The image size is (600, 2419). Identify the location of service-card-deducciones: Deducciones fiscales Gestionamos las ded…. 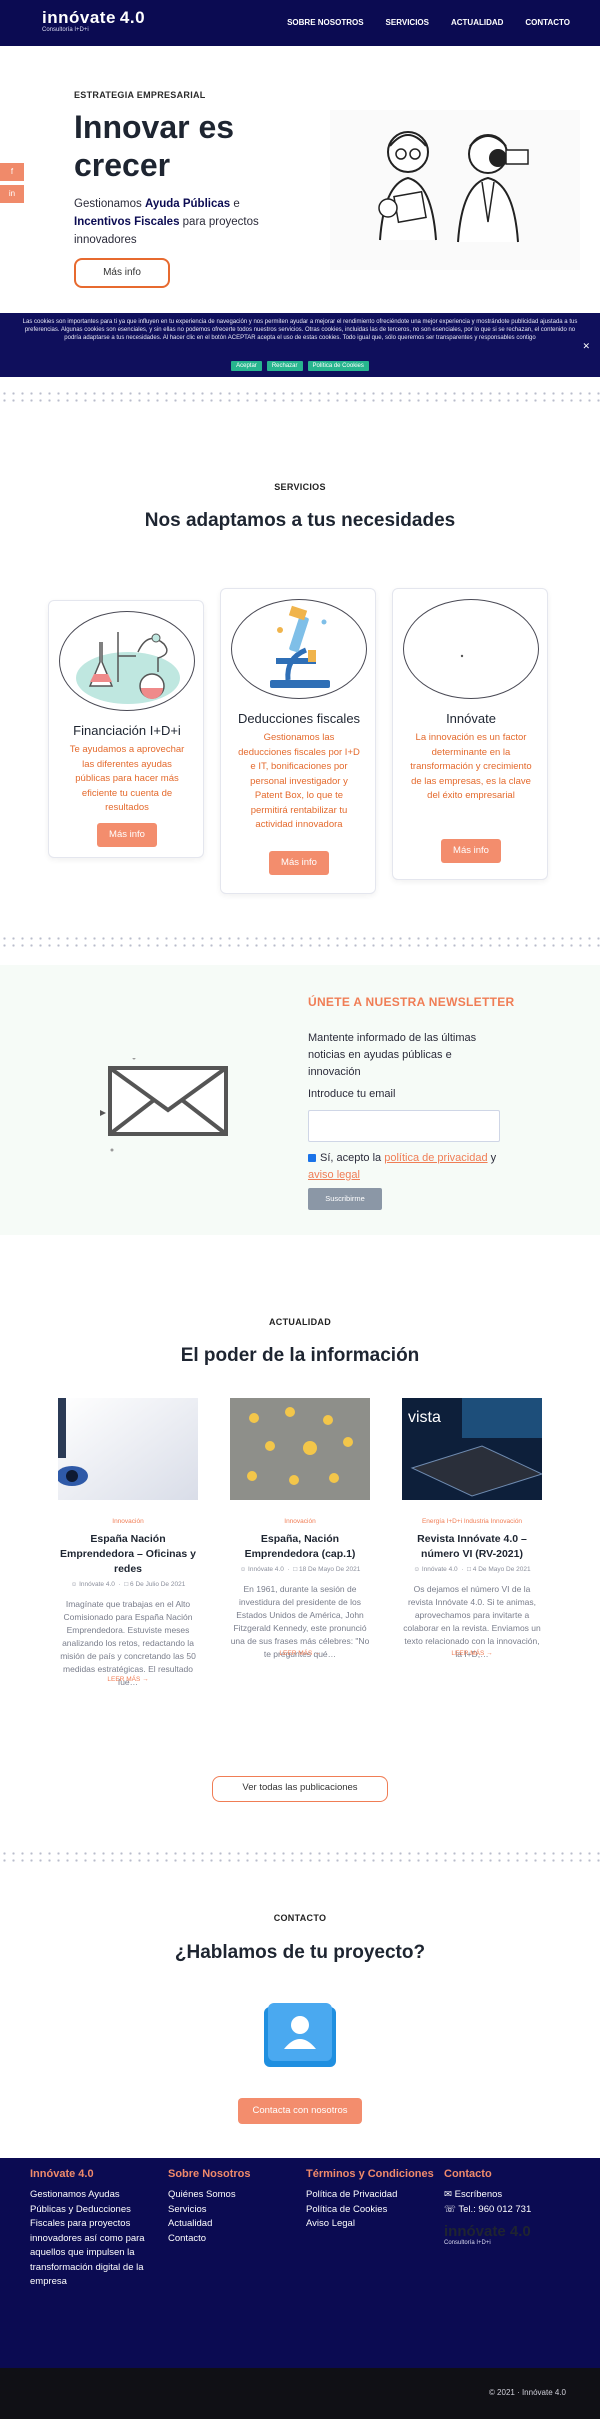
(298, 741).